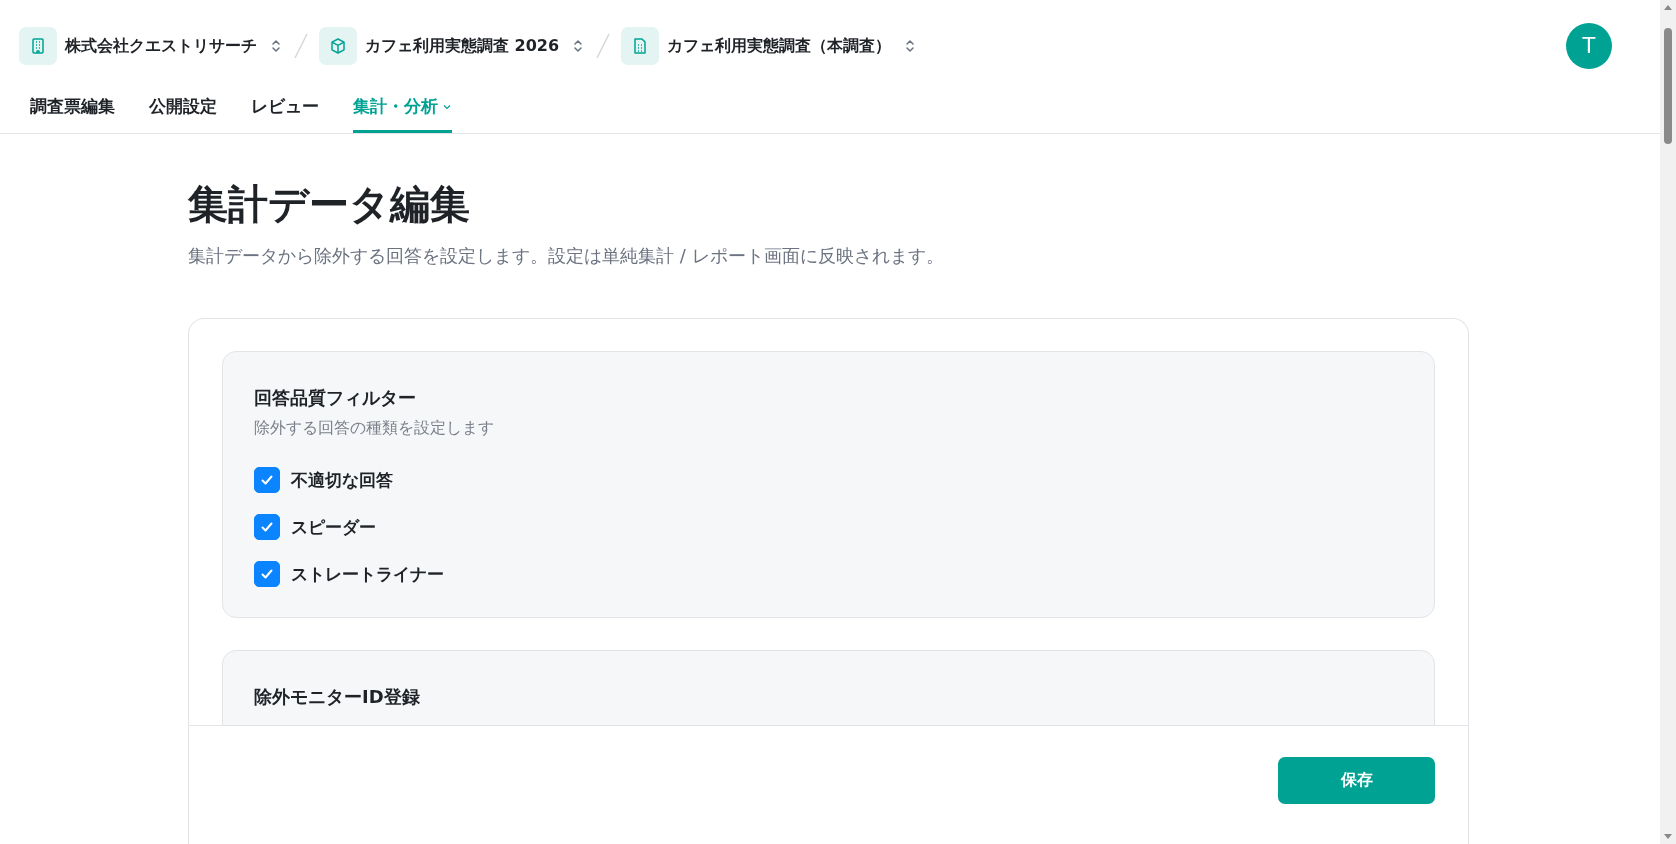 The image size is (1676, 844). Describe the element at coordinates (452, 46) in the screenshot. I see `breadcrumb-item: カフェ利用実態調査 2026` at that location.